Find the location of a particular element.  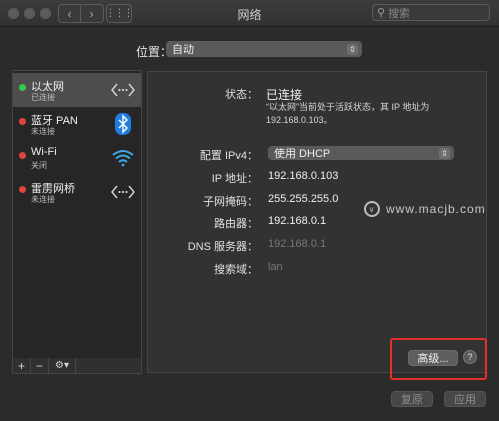

watermark-text: www.macjb.com is located at coordinates (436, 209).